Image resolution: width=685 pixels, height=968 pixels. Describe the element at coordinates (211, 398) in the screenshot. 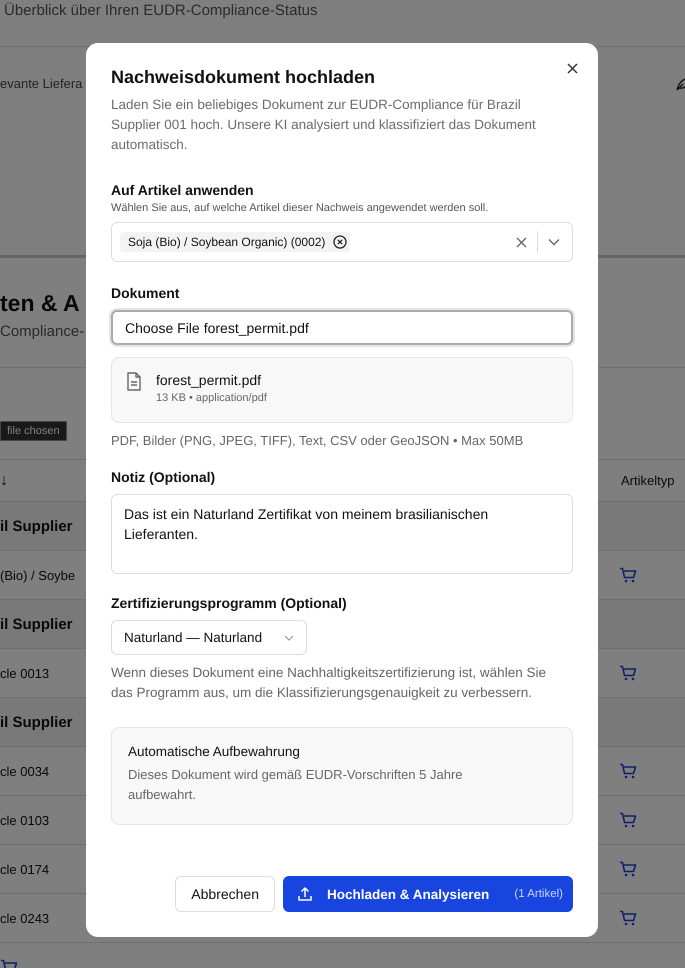

I see `file-meta: 13 KB • application/pdf` at that location.